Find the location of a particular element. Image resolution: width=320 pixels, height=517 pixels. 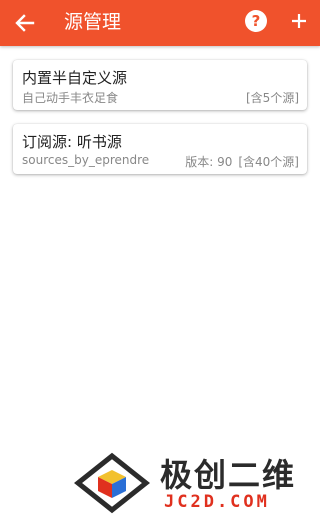

help-button: ? is located at coordinates (256, 21).